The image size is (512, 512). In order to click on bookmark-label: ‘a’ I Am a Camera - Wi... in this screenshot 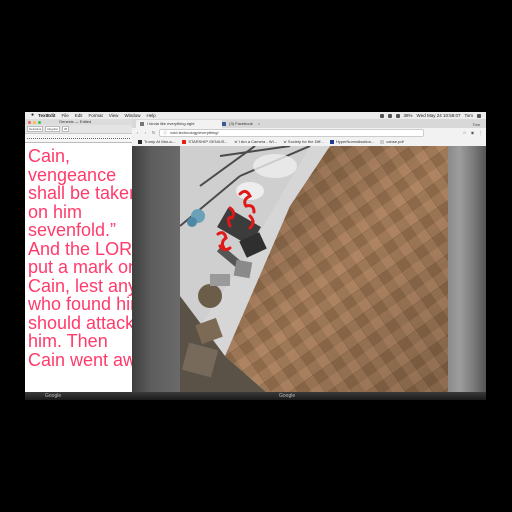, I will do `click(255, 141)`.